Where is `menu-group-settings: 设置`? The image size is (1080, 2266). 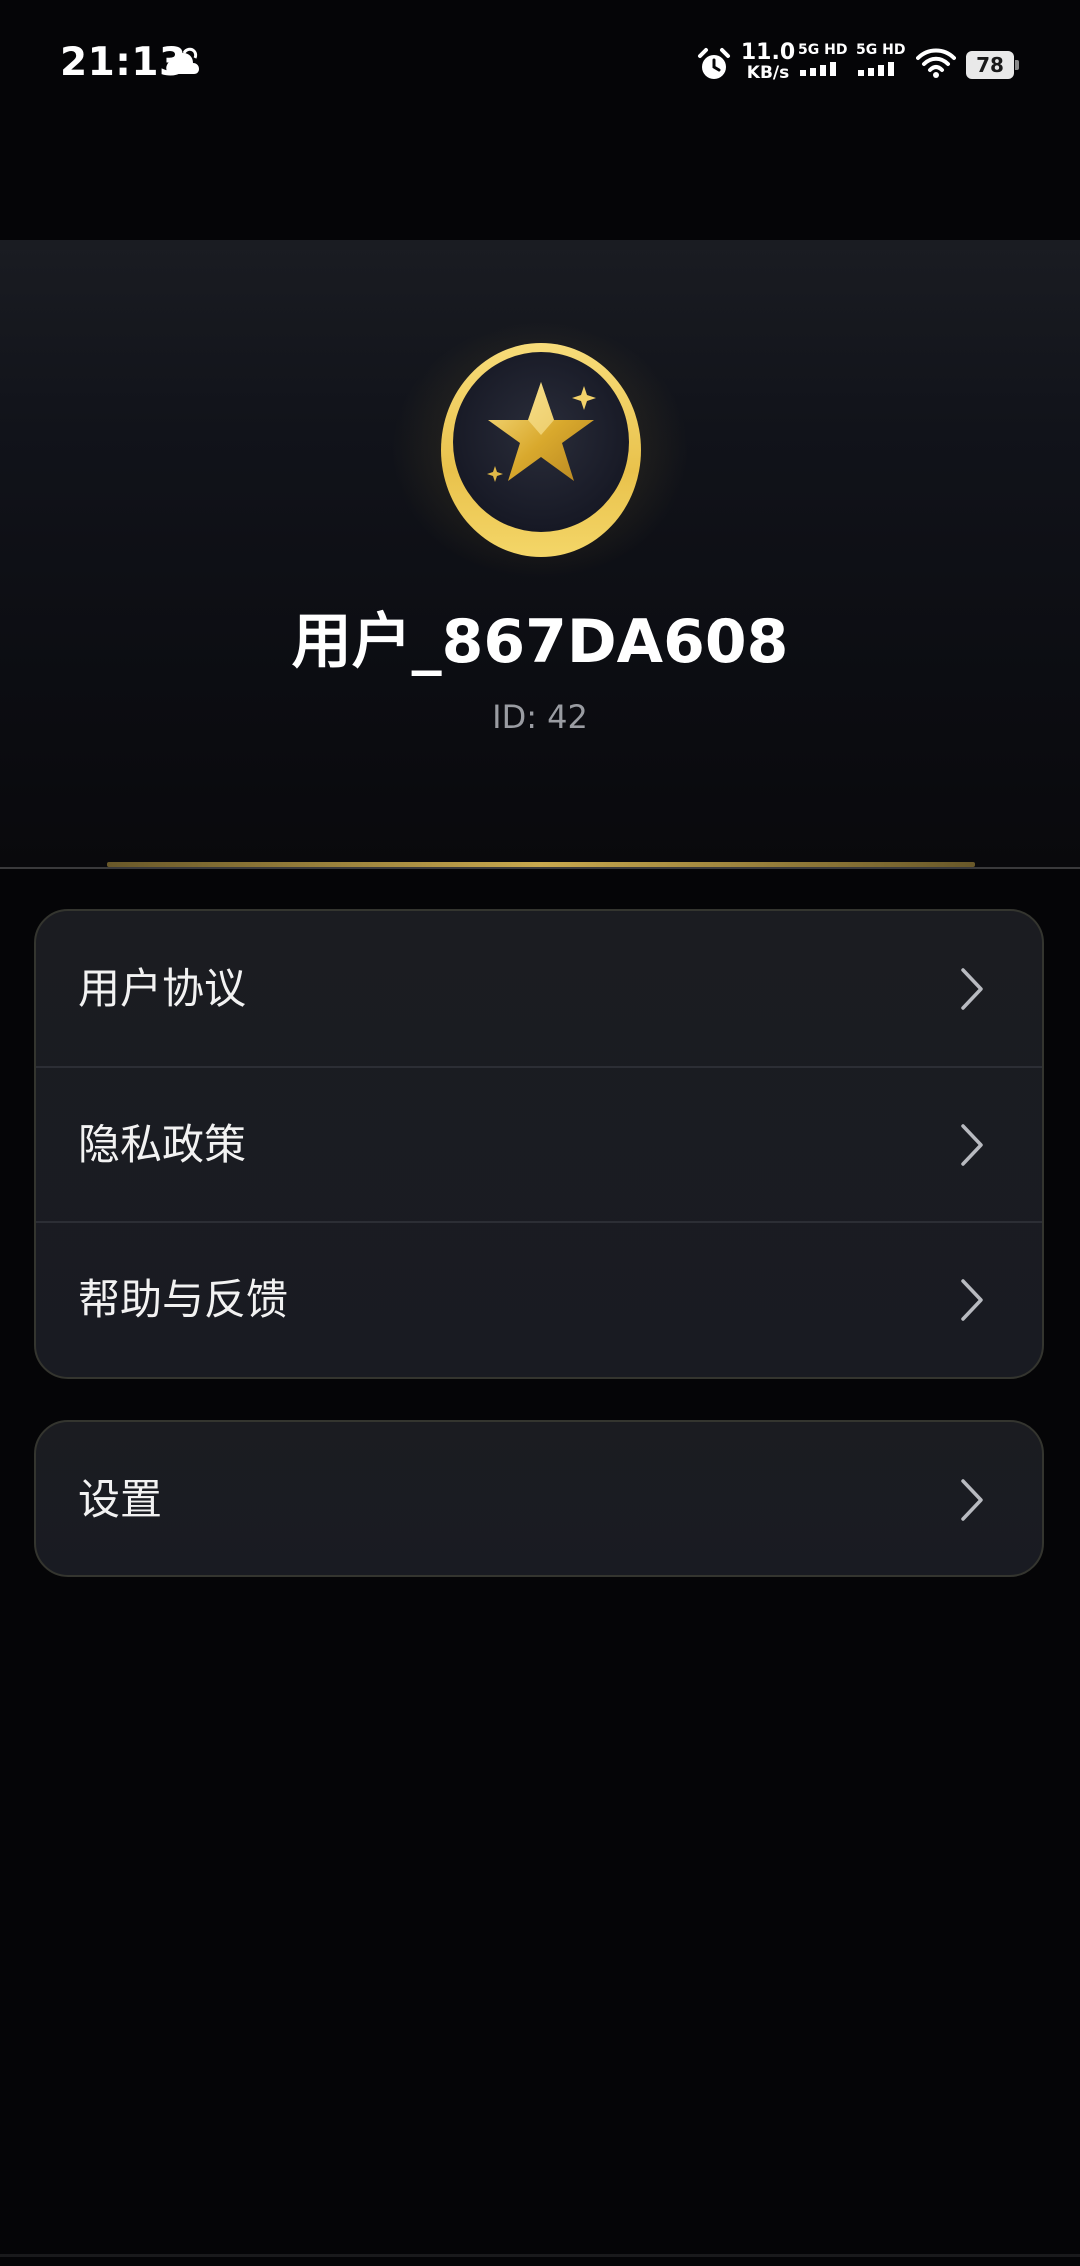 menu-group-settings: 设置 is located at coordinates (539, 1498).